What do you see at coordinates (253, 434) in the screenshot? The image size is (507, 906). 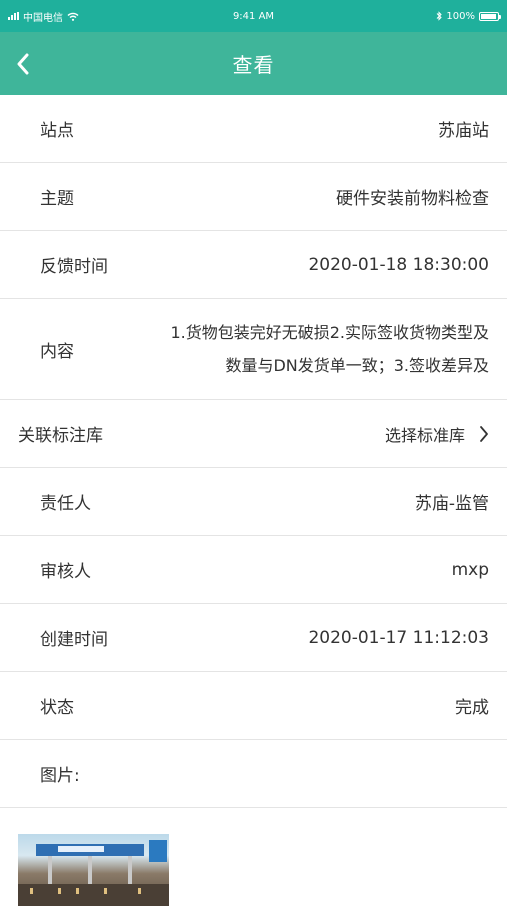 I see `row-linked-library: 关联标注库 选择标准库` at bounding box center [253, 434].